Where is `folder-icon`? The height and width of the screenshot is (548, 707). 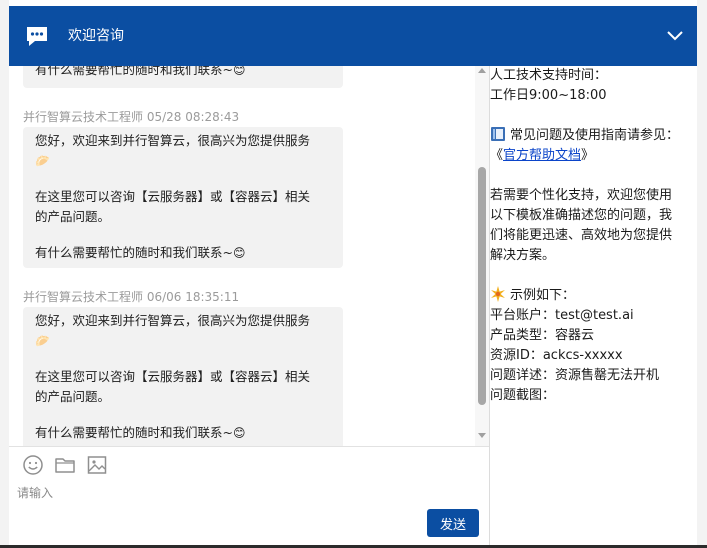 folder-icon is located at coordinates (65, 465).